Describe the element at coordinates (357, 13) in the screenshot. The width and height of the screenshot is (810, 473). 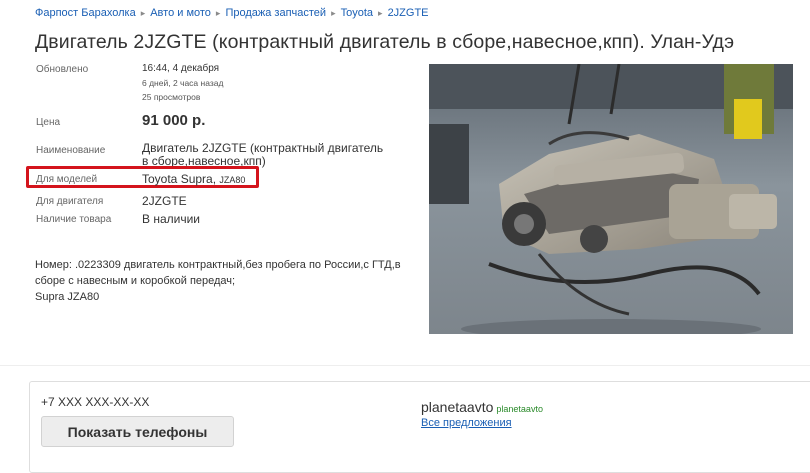
I see `breadcrumb-link-toyota: Toyota` at that location.